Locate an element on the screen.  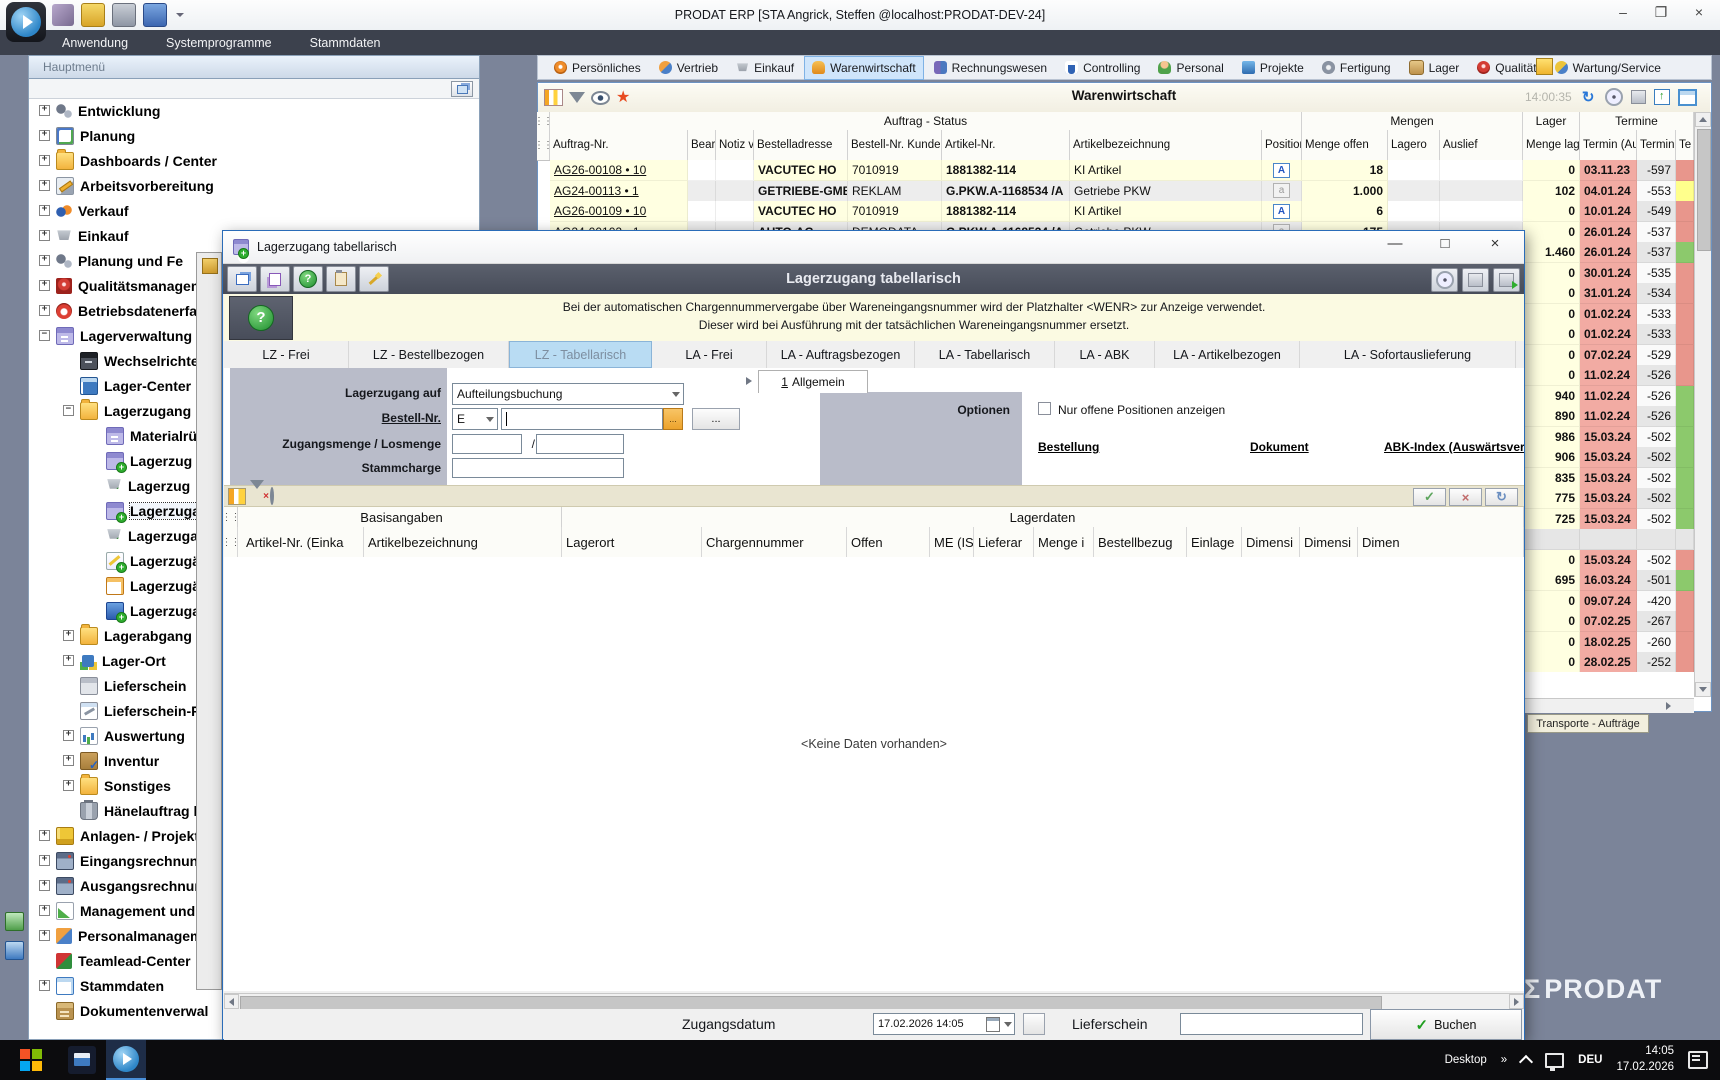
windows-start-button is located at coordinates (31, 1060).